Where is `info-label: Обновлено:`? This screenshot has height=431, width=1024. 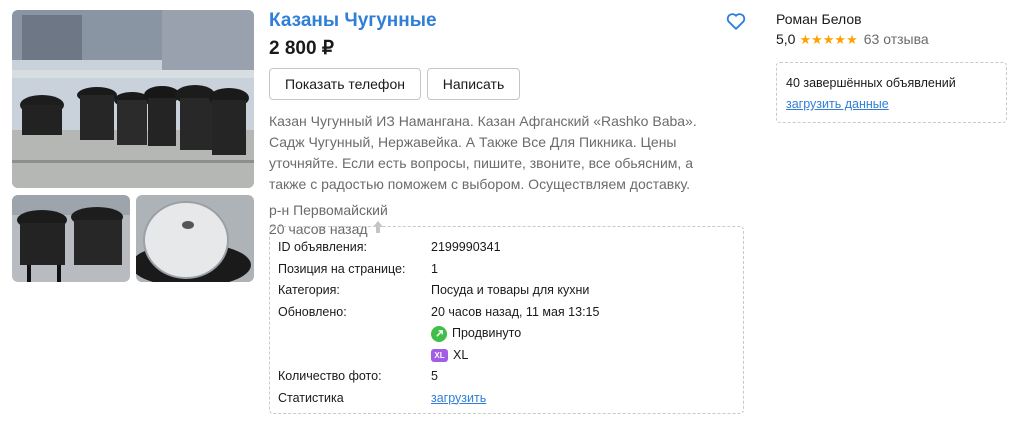
info-label: Обновлено: is located at coordinates (312, 311).